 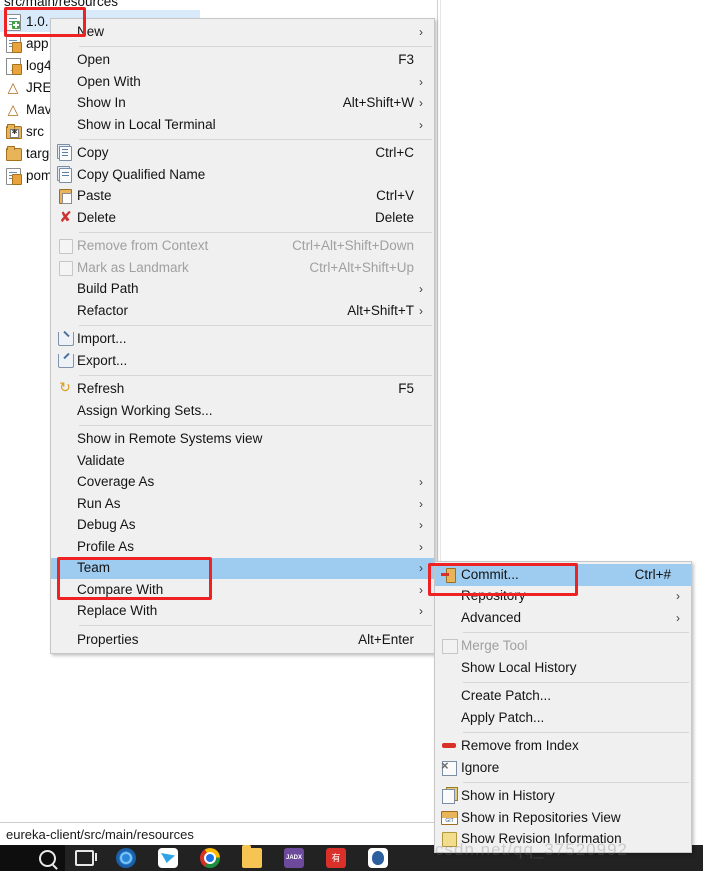 I want to click on submenu-item-show-revision-information: Show Revision Information, so click(x=563, y=840).